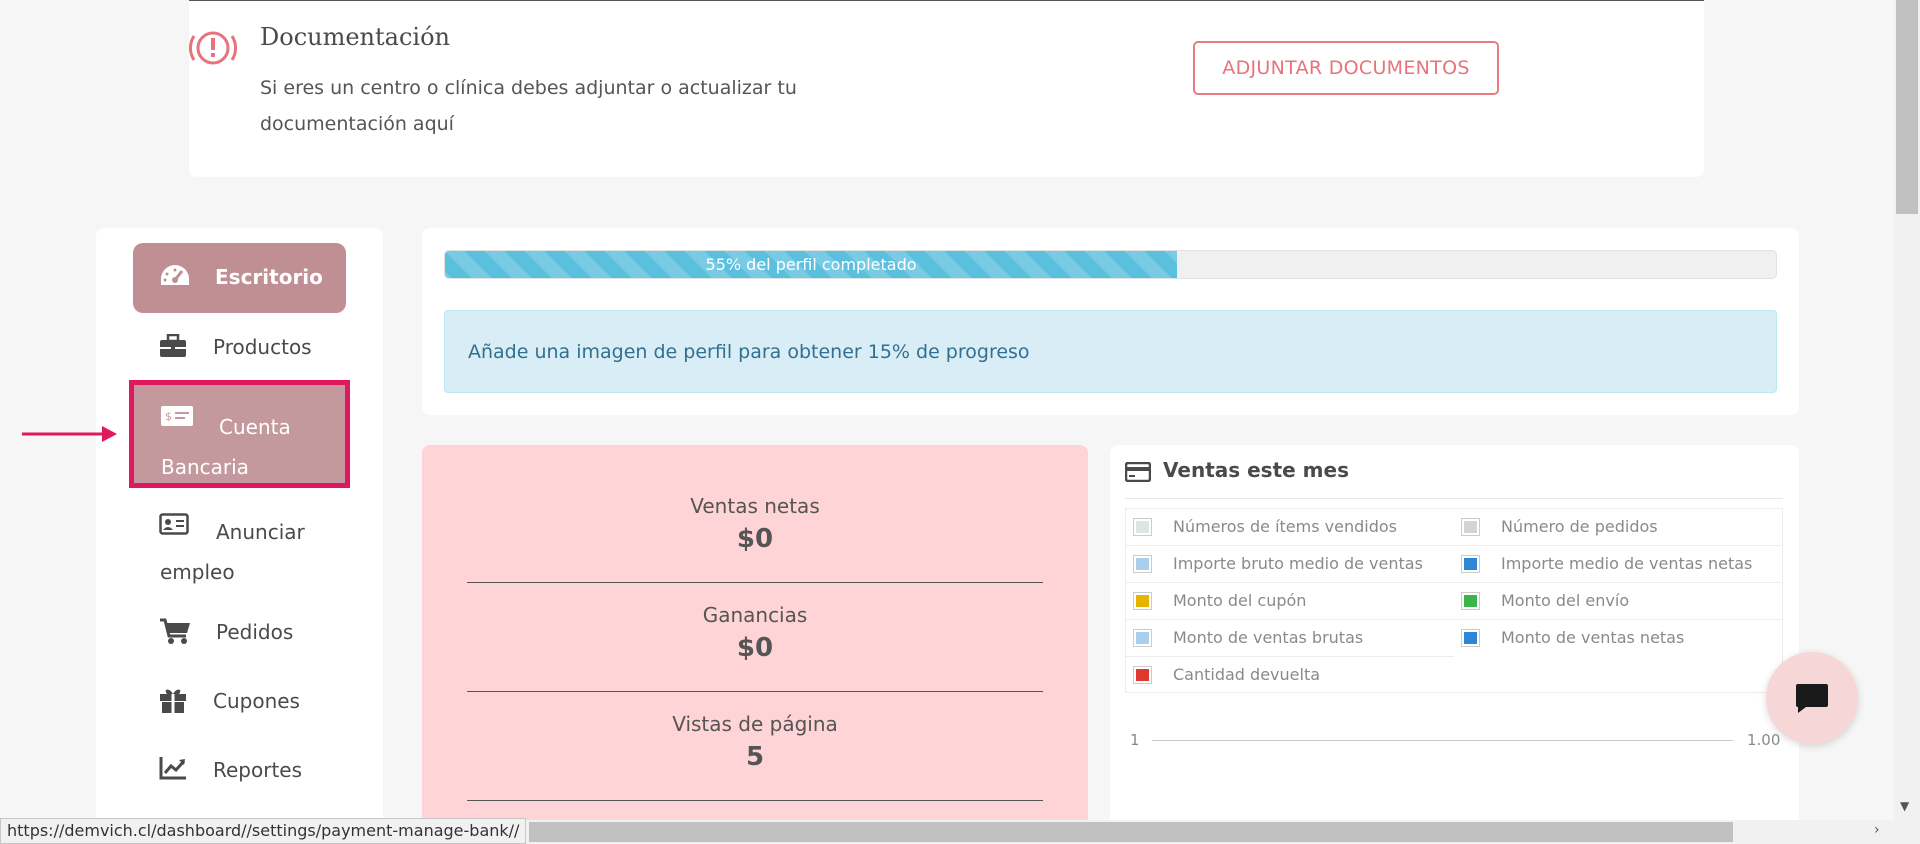 The width and height of the screenshot is (1920, 844). I want to click on sidebar-item-label: Anunciar empleo, so click(232, 552).